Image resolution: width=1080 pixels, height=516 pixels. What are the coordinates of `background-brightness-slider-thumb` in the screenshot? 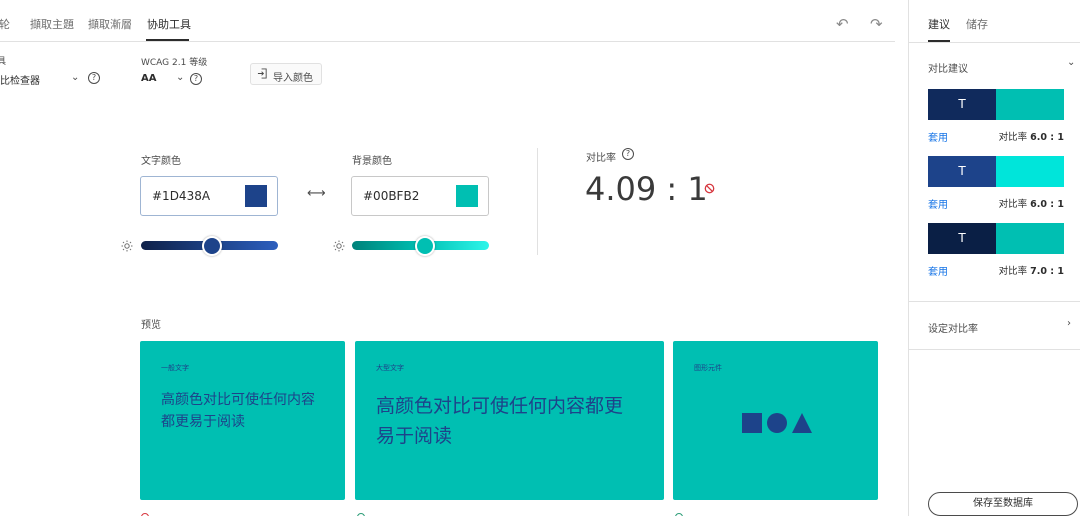 It's located at (424, 246).